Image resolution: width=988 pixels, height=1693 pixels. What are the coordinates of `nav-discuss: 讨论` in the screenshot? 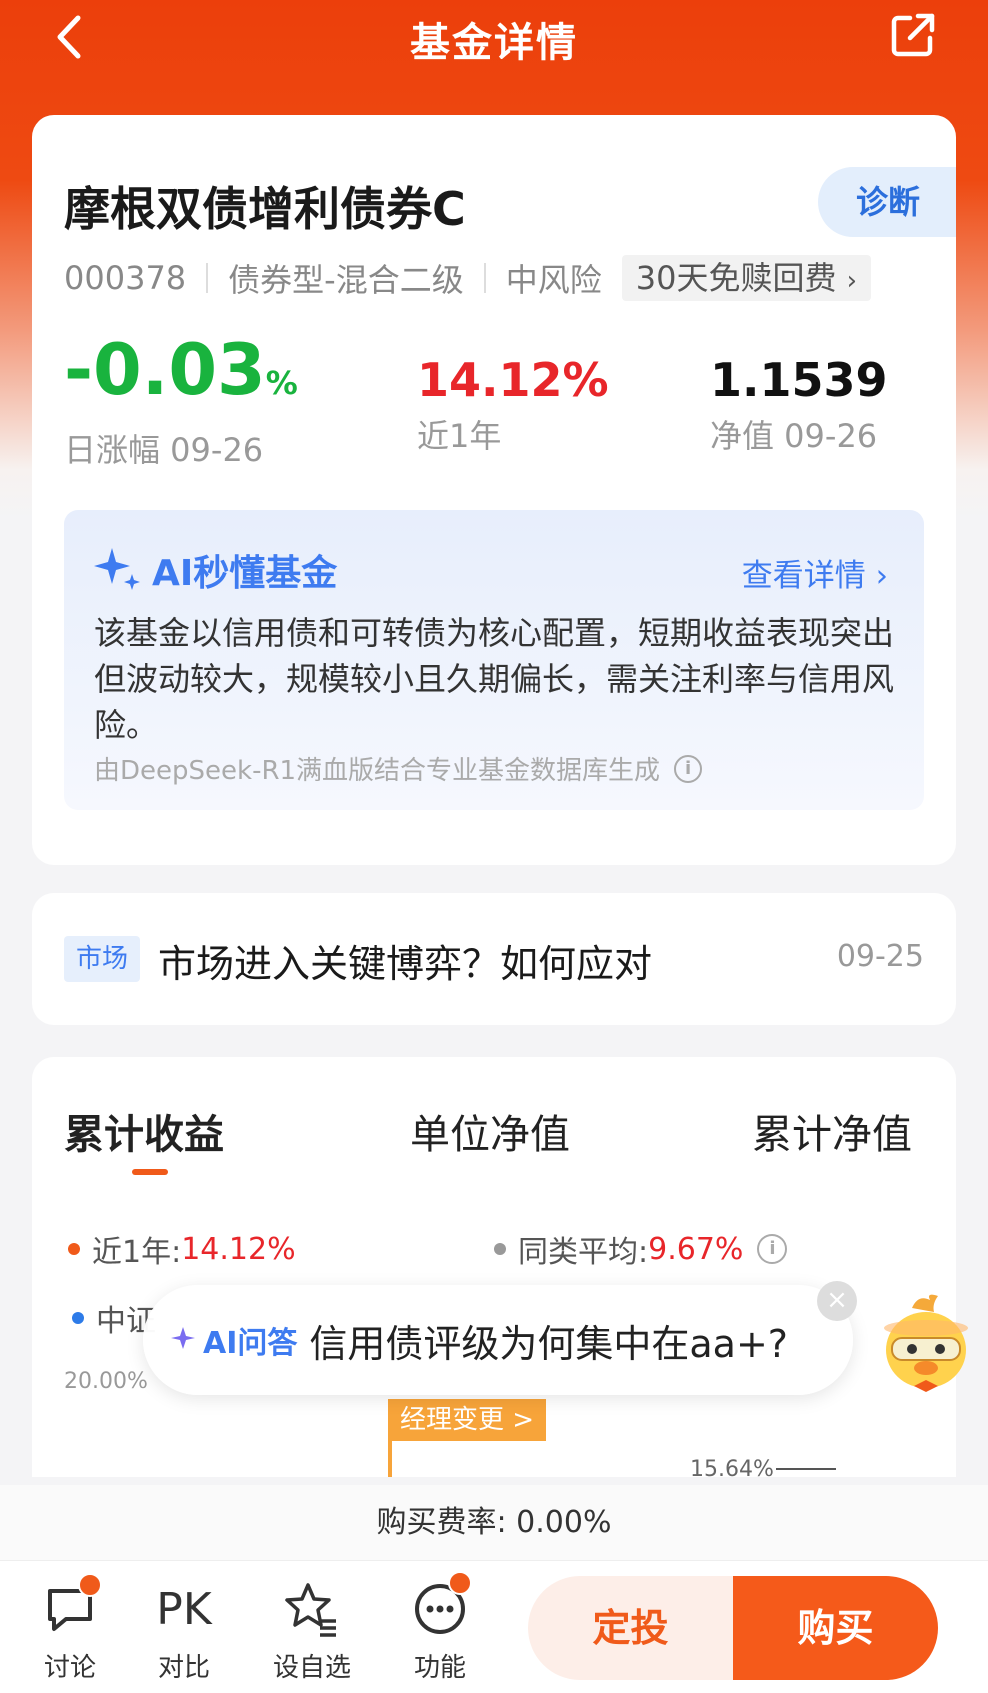 It's located at (70, 1628).